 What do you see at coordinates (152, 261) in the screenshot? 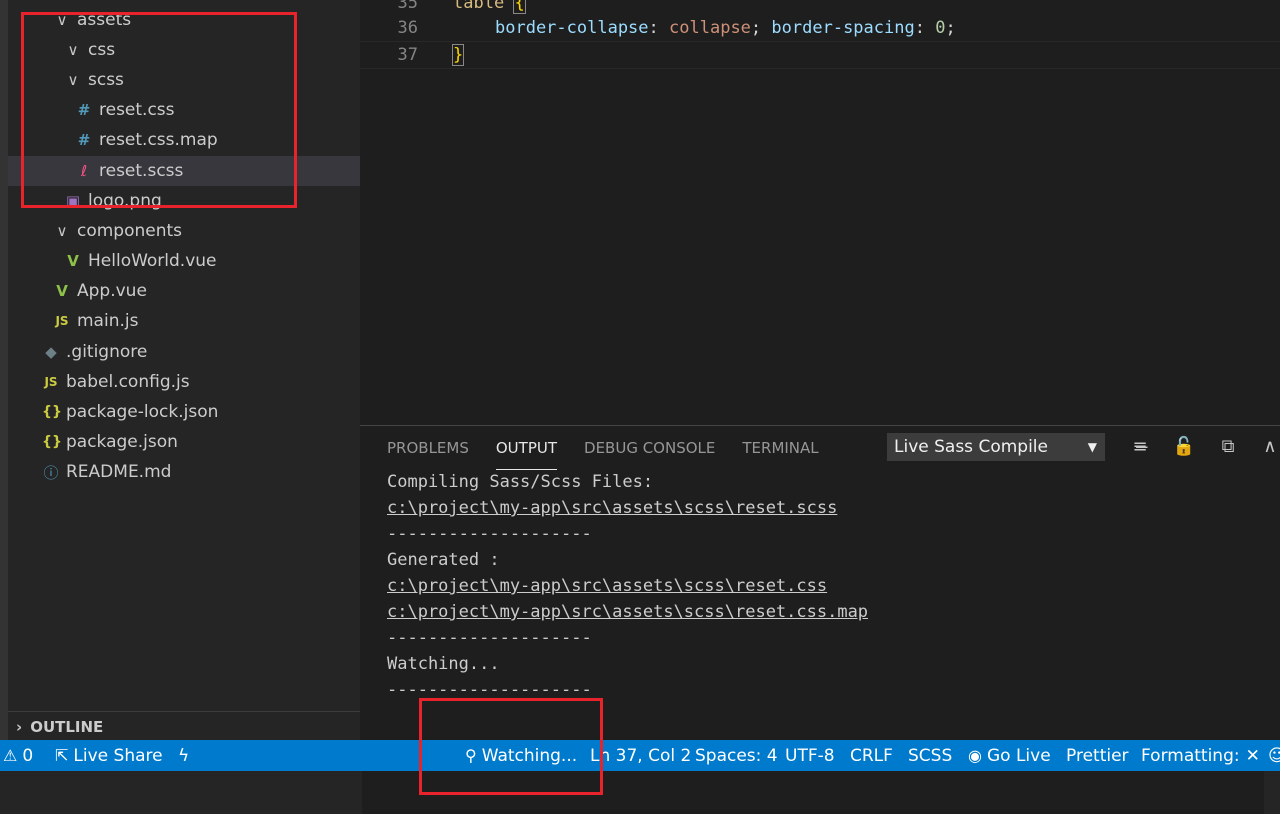
I see `tree-item-label: HelloWorld.vue` at bounding box center [152, 261].